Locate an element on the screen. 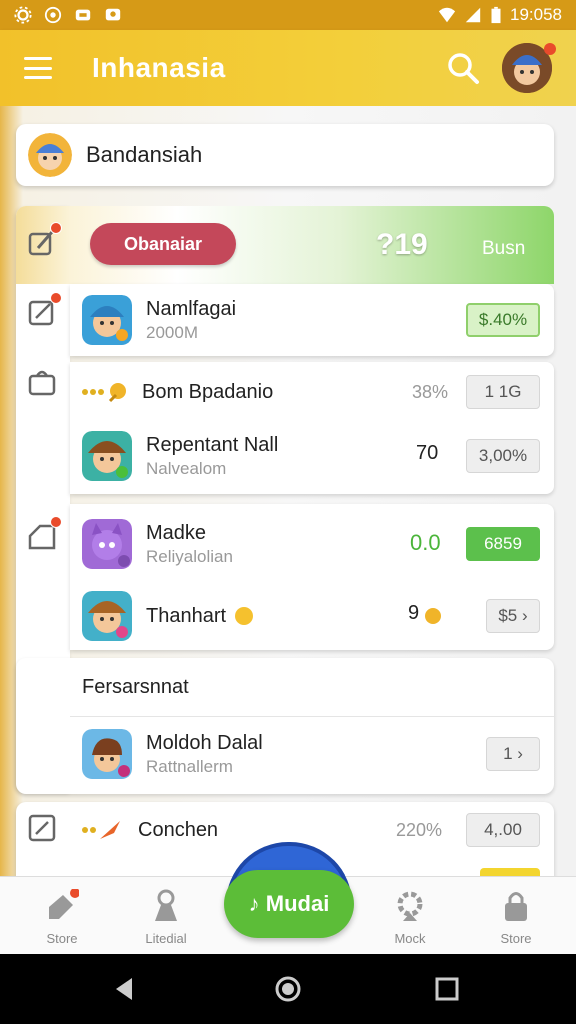  item-value: 9 is located at coordinates (414, 613).